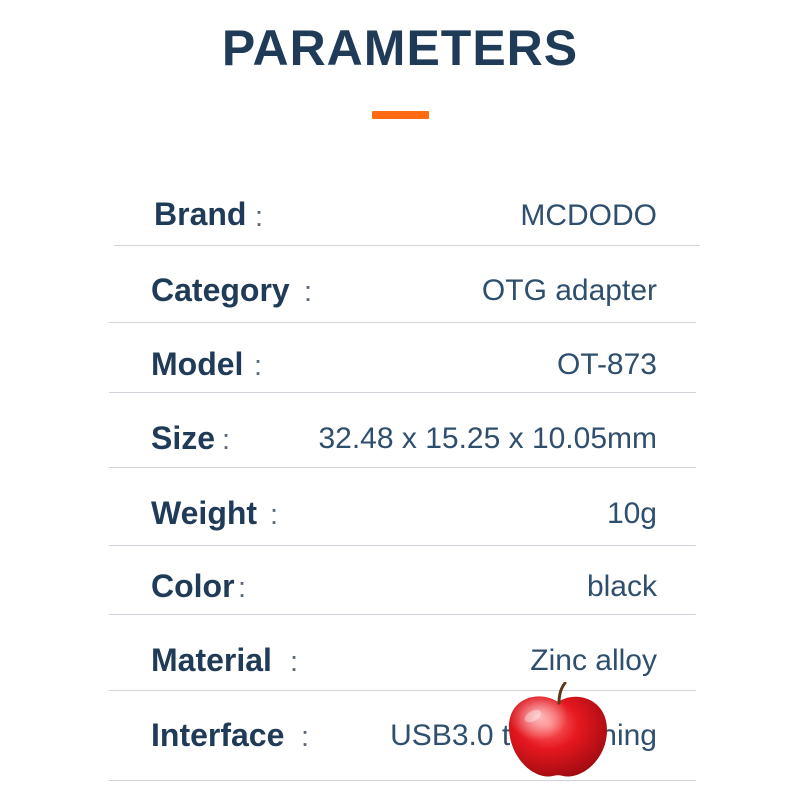  I want to click on parameter-label: Size, so click(183, 438).